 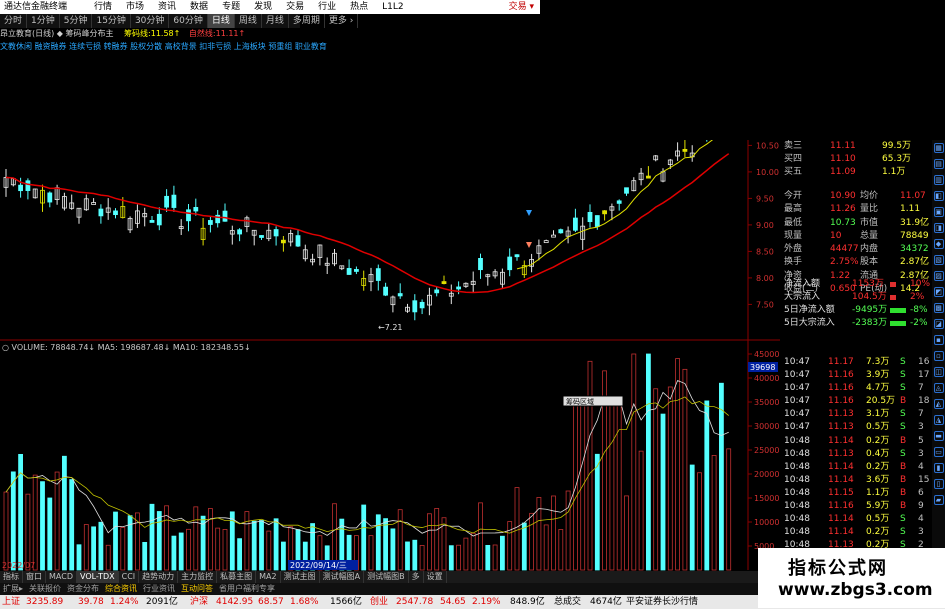 What do you see at coordinates (938, 164) in the screenshot?
I see `tool-icon-2: ▤` at bounding box center [938, 164].